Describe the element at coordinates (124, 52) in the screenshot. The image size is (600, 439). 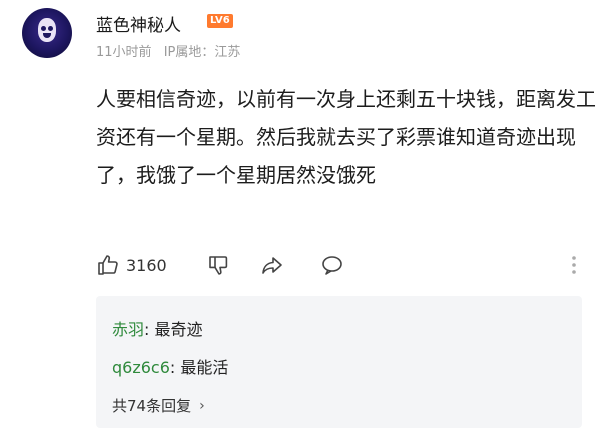
I see `post-time: 11小时前` at that location.